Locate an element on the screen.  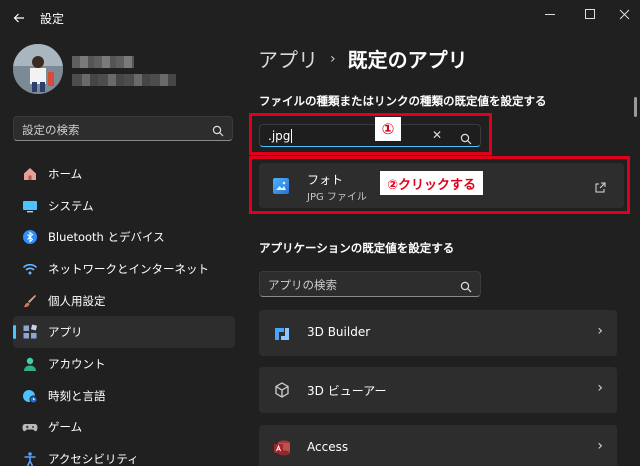
app-row-access: Access › is located at coordinates (438, 445).